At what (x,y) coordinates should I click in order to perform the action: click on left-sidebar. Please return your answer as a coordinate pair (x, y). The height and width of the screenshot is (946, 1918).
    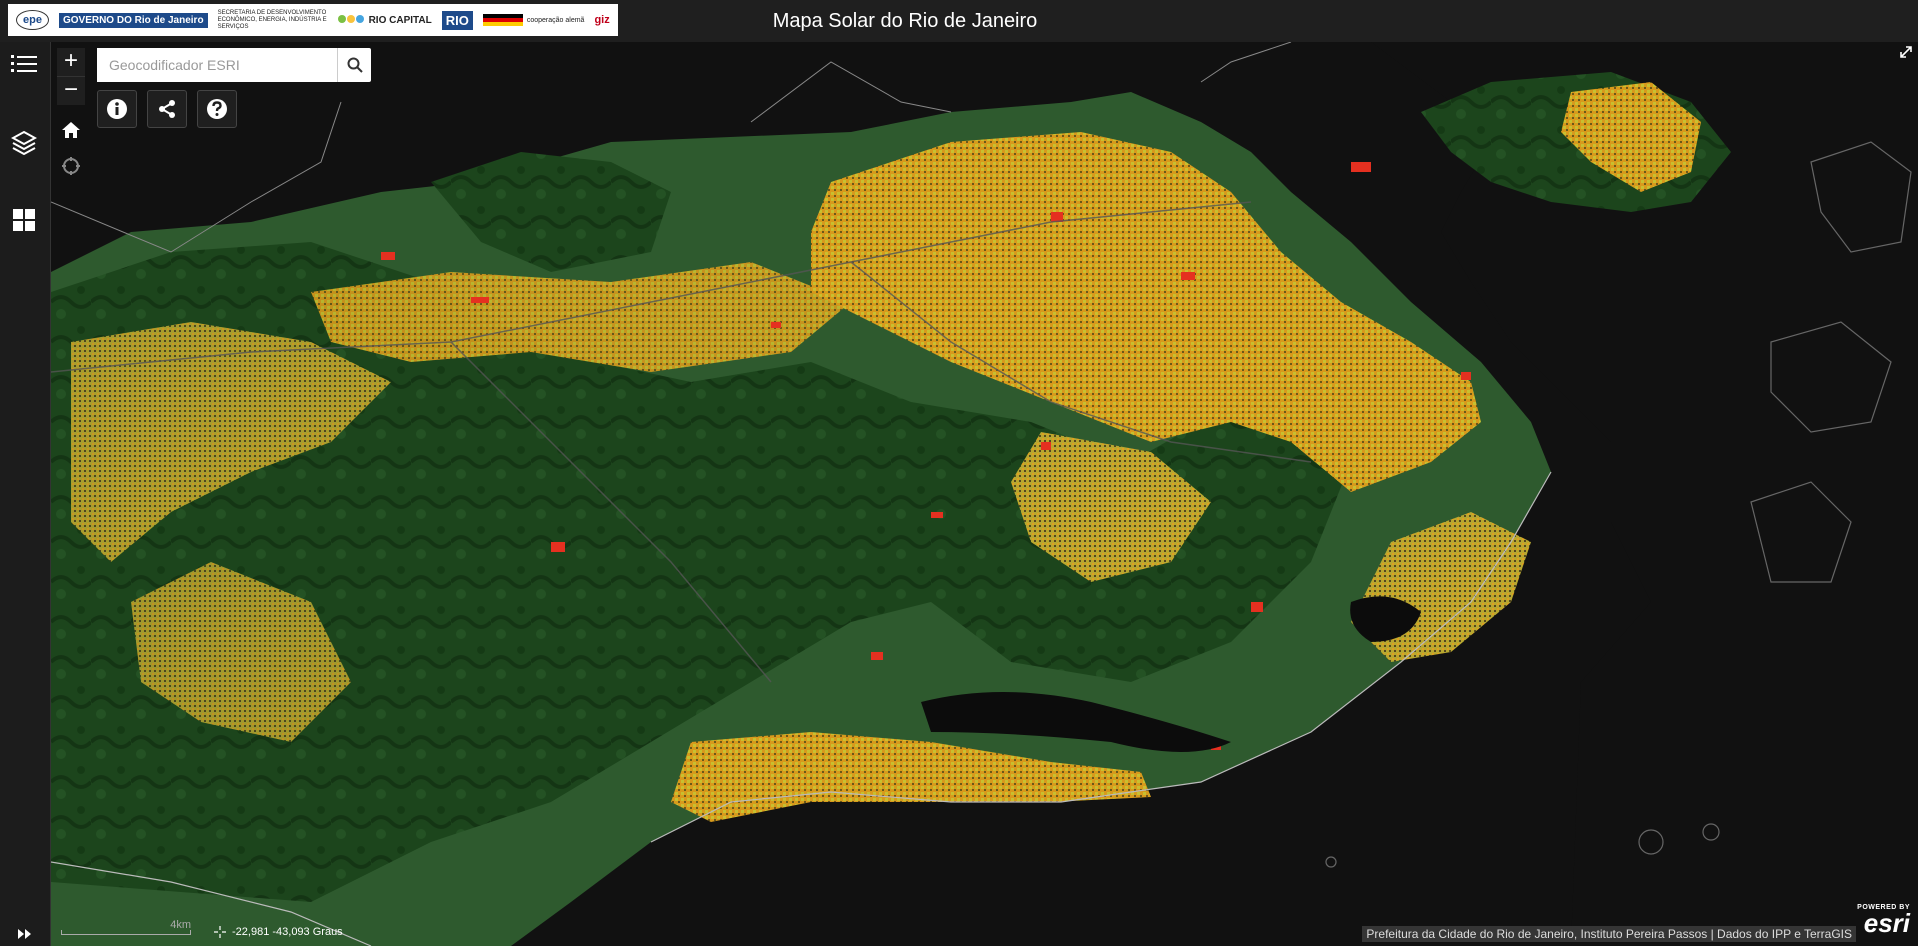
    Looking at the image, I should click on (25, 494).